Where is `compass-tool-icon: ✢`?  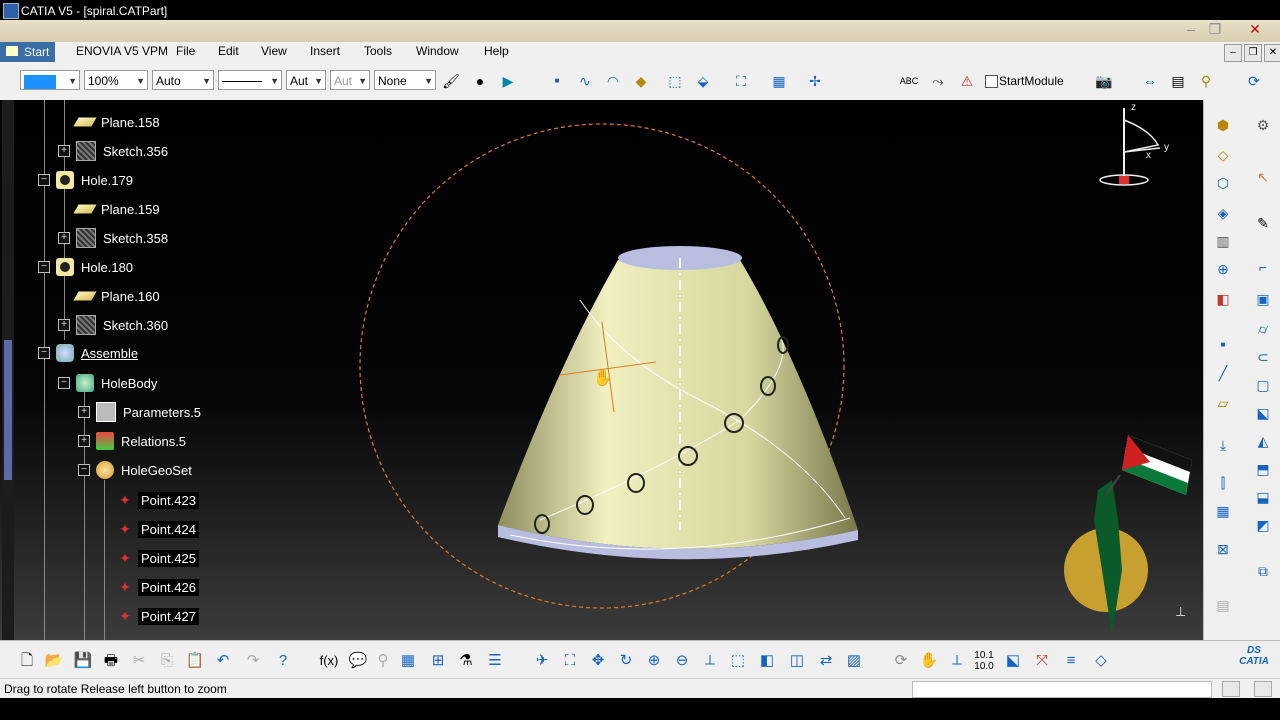
compass-tool-icon: ✢ is located at coordinates (815, 81).